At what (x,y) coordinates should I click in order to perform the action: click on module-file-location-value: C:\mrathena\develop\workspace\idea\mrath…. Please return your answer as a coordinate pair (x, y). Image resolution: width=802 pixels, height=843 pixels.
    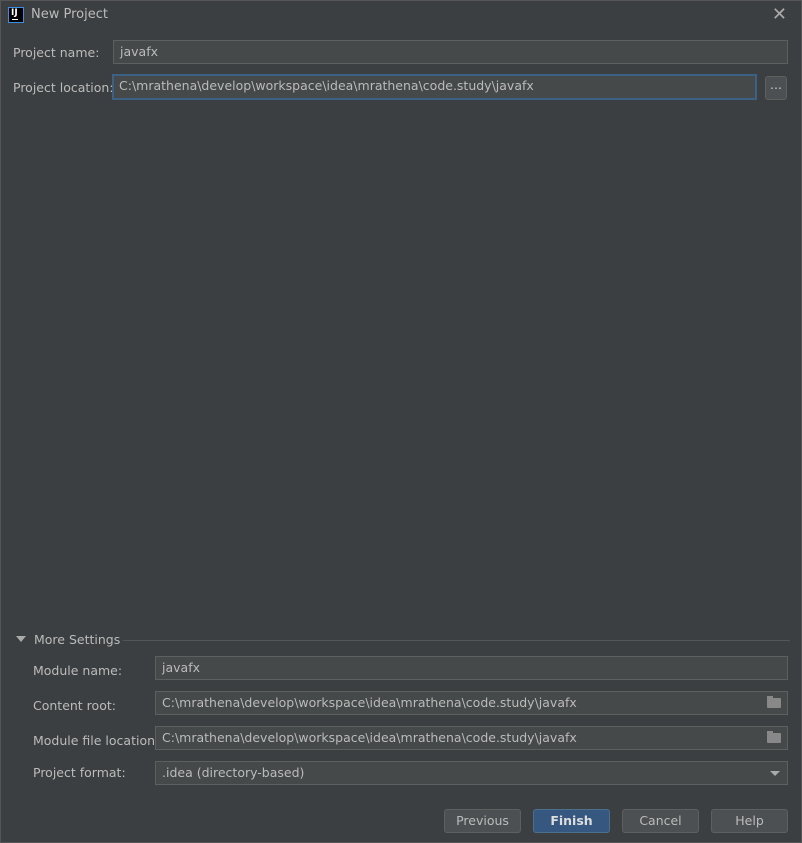
    Looking at the image, I should click on (369, 737).